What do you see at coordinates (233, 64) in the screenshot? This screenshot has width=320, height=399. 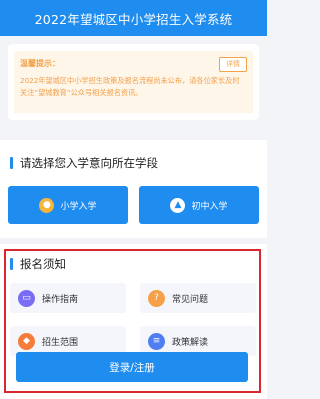 I see `notice-detail-button: 详情` at bounding box center [233, 64].